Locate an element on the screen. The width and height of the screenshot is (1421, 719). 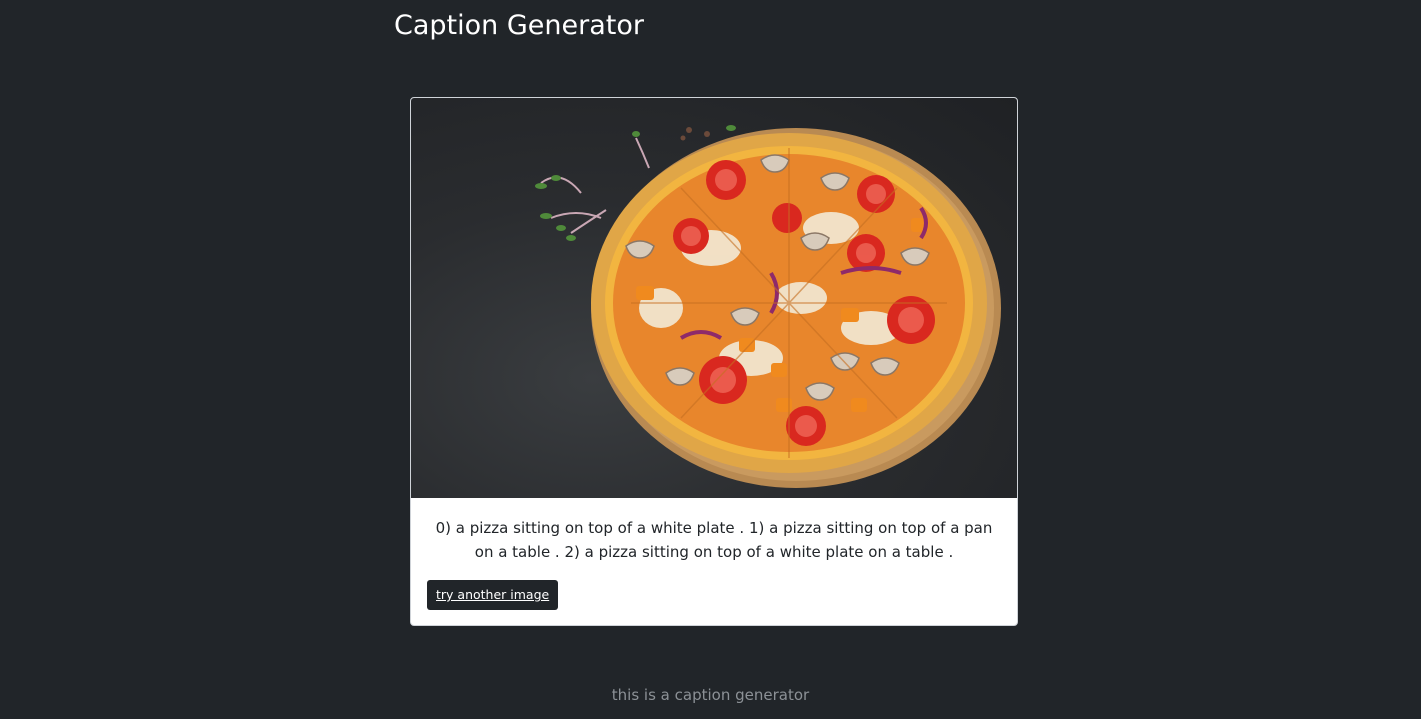
page-title: Caption Generator is located at coordinates (519, 25).